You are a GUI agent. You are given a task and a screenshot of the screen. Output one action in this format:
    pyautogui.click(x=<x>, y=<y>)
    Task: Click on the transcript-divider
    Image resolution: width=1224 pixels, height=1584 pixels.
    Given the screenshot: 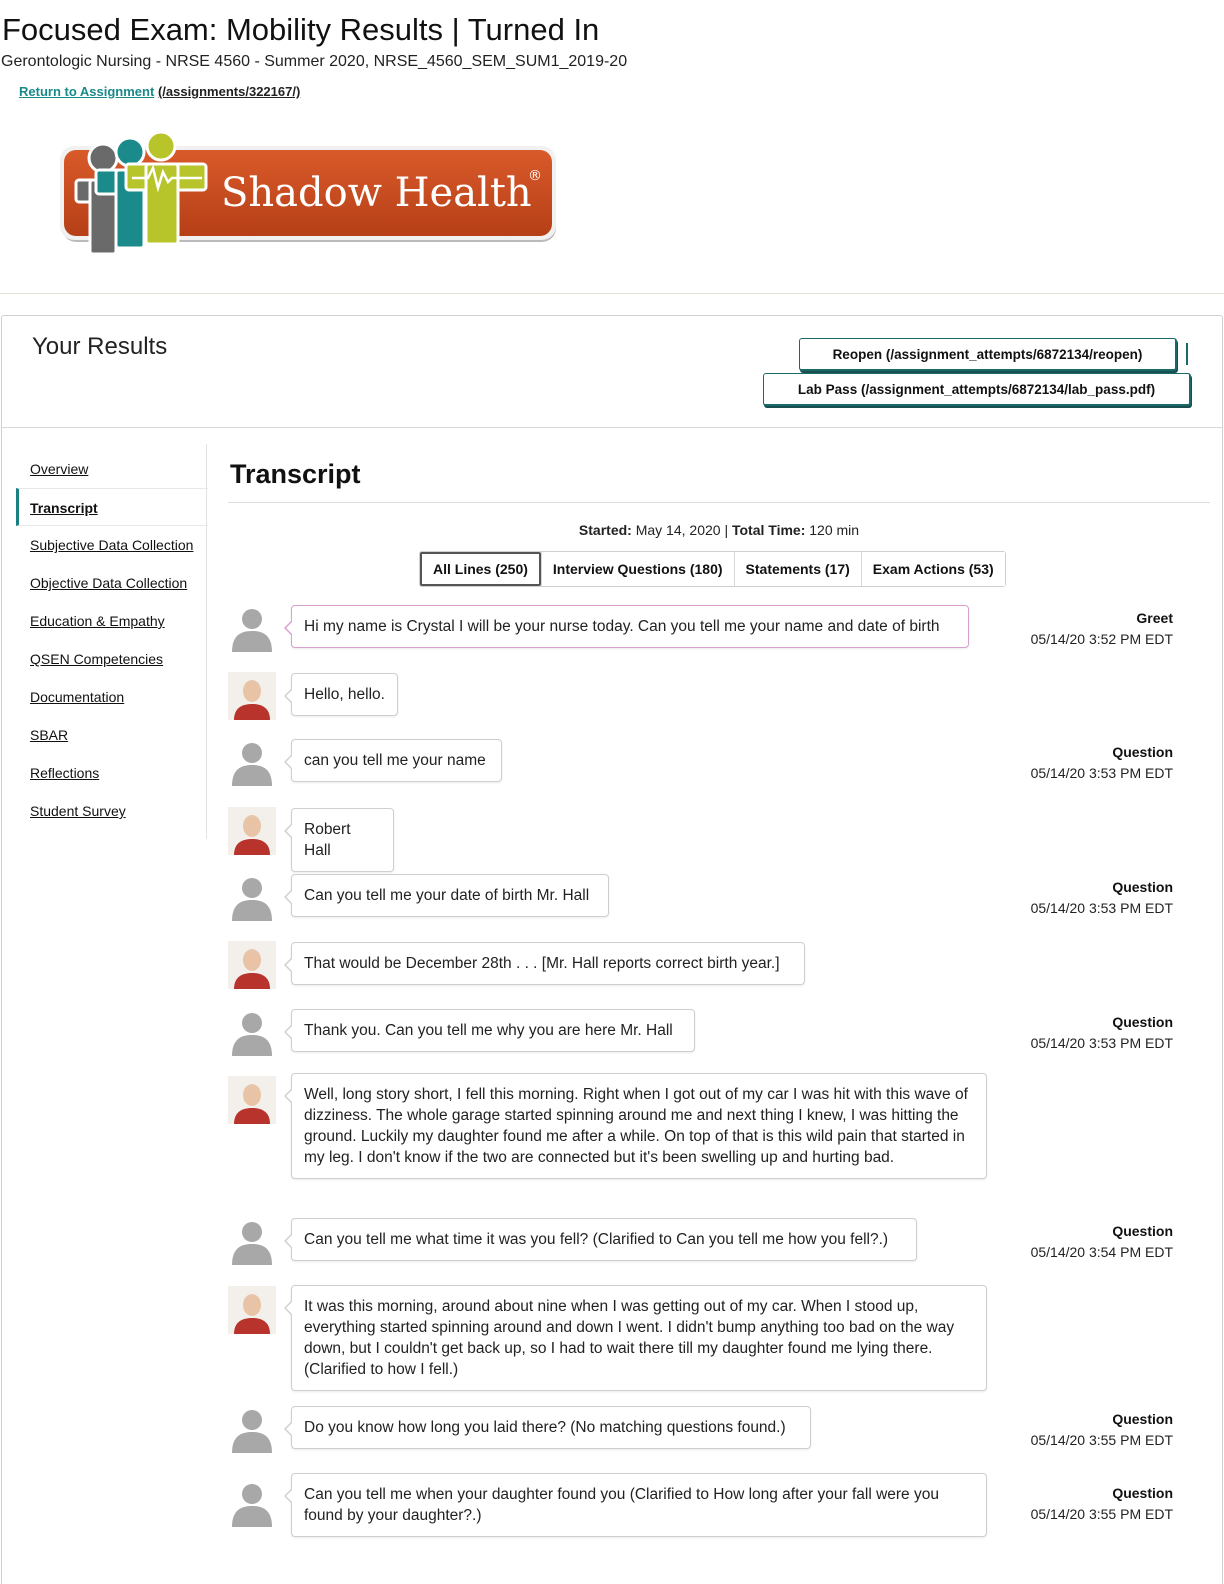 What is the action you would take?
    pyautogui.click(x=719, y=502)
    